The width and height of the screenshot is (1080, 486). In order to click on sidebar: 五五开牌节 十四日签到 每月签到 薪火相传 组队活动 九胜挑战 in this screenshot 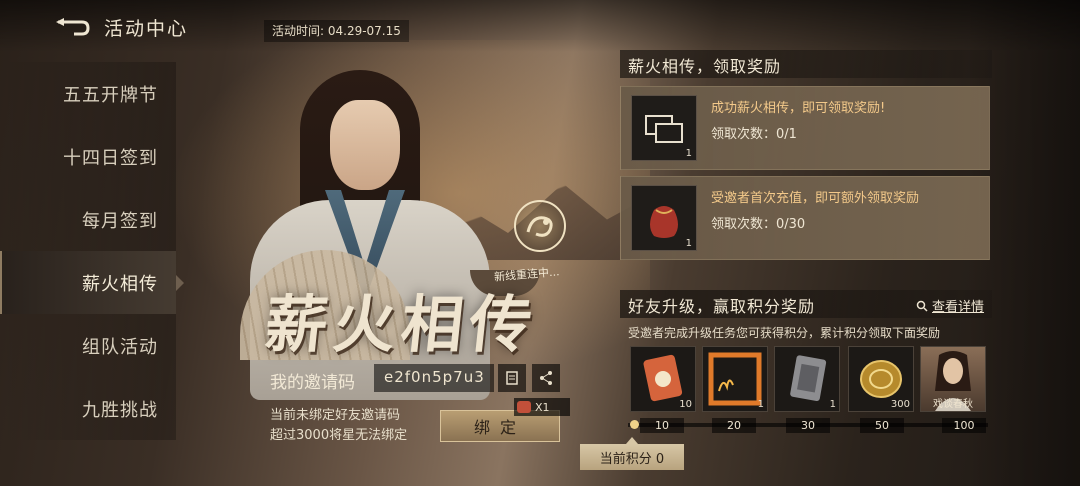, I will do `click(92, 251)`.